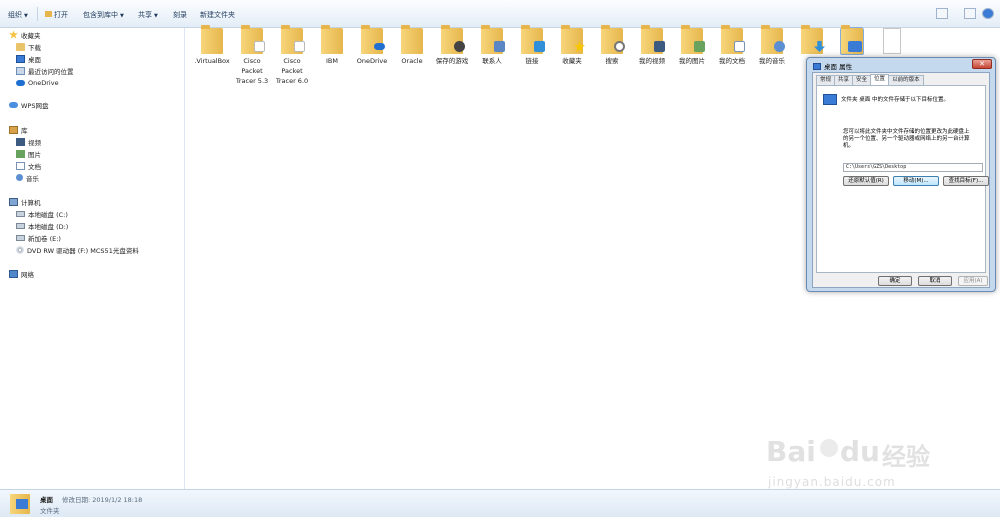 The width and height of the screenshot is (1000, 517). I want to click on restore-default-button: 还原默认值(R), so click(866, 181).